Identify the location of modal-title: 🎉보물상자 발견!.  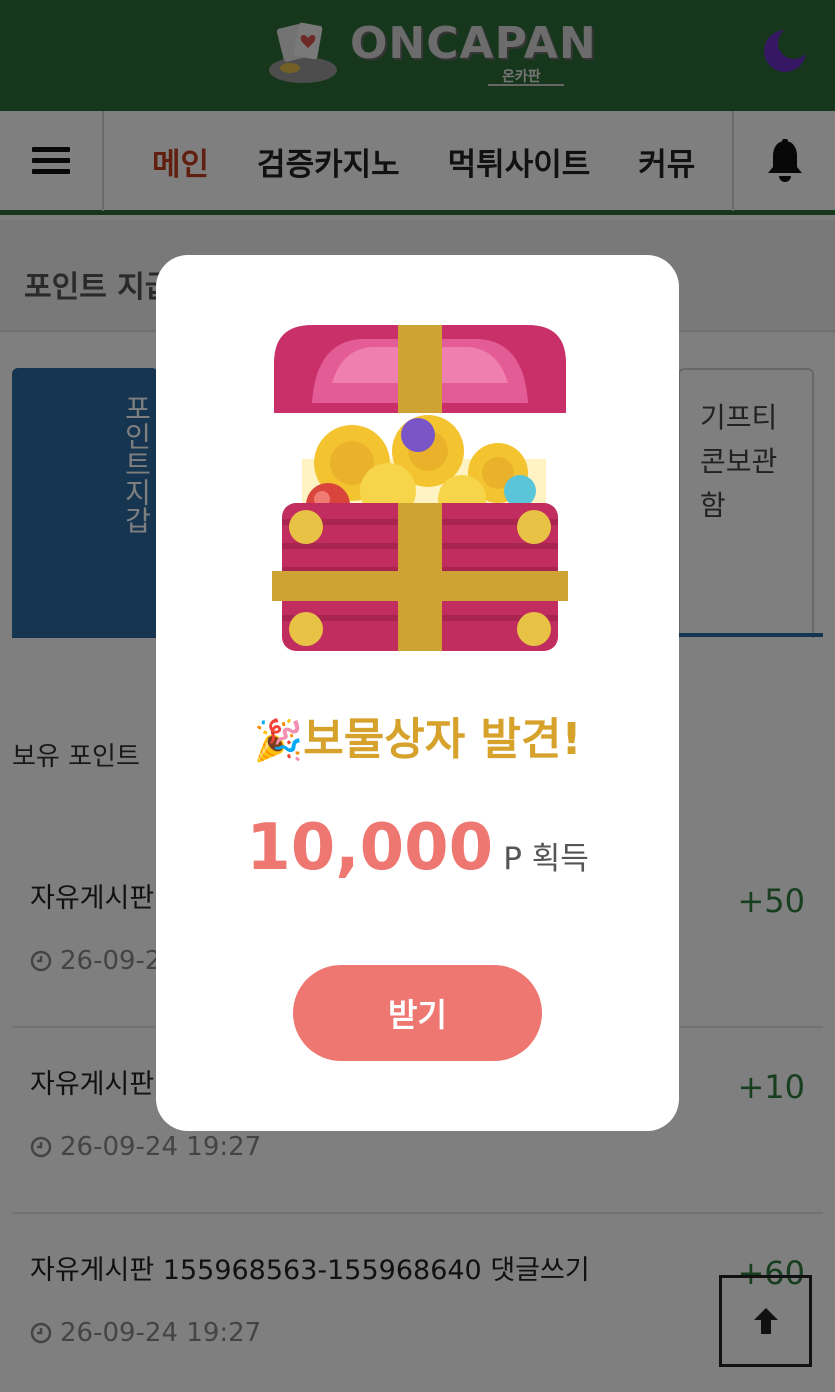
(417, 735).